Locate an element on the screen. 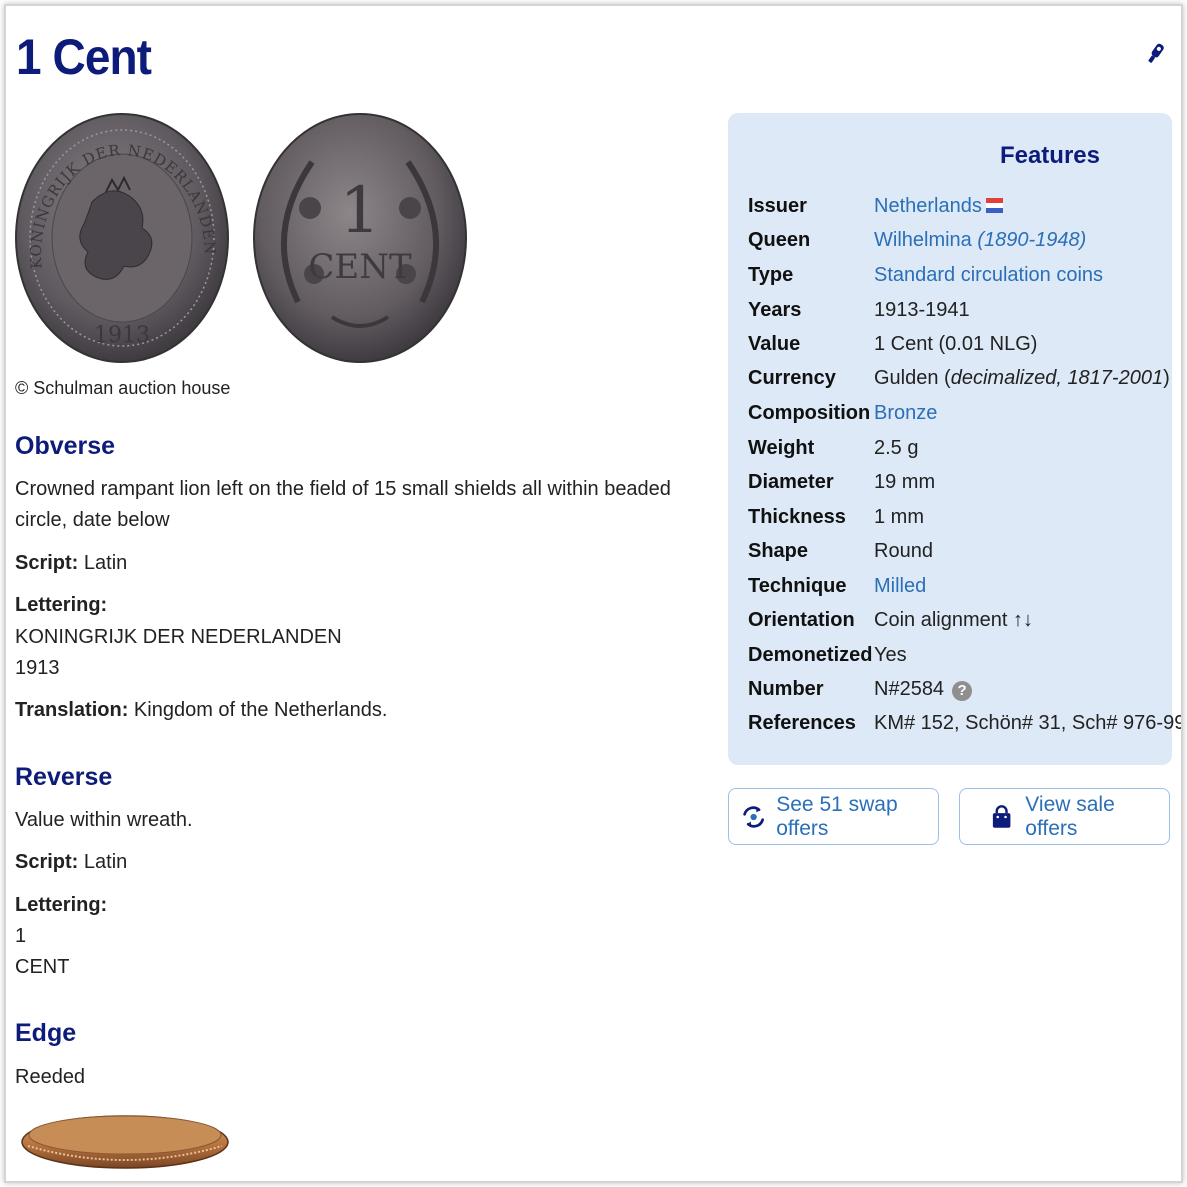  page-title: 1 Cent is located at coordinates (84, 57).